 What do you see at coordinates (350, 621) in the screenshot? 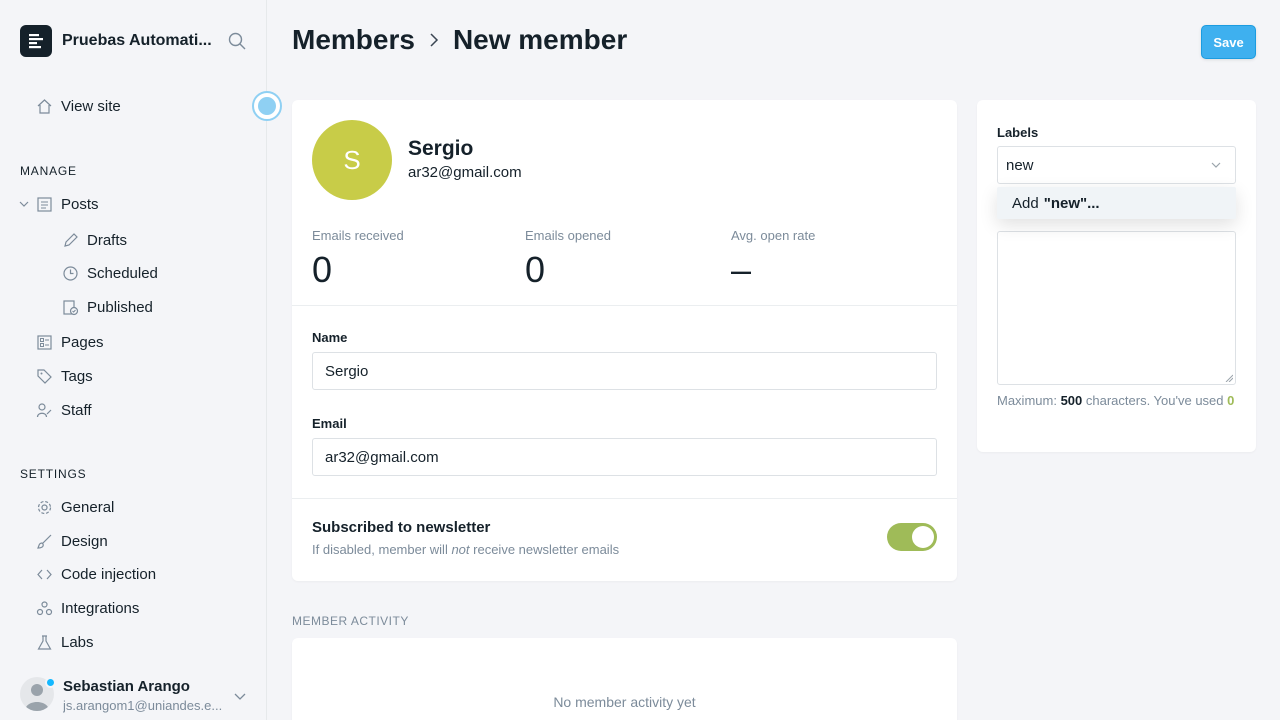
I see `activity-heading: MEMBER ACTIVITY` at bounding box center [350, 621].